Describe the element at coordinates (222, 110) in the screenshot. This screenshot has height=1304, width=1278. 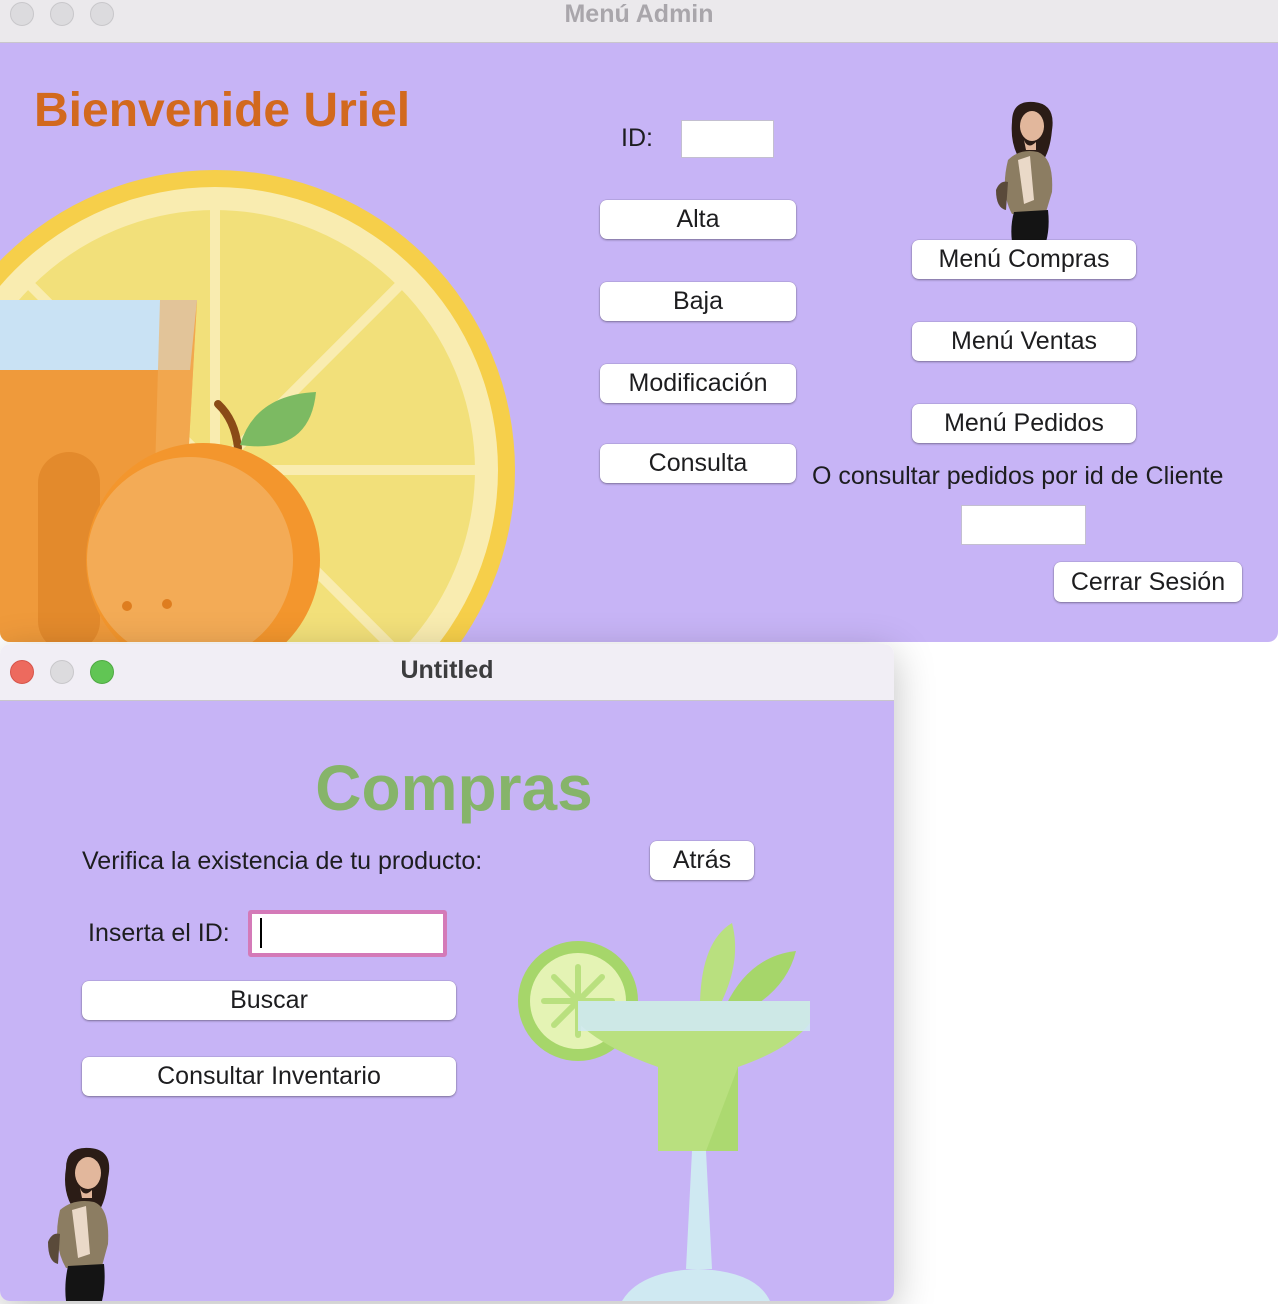
I see `welcome-heading: Bienvenide Uriel` at that location.